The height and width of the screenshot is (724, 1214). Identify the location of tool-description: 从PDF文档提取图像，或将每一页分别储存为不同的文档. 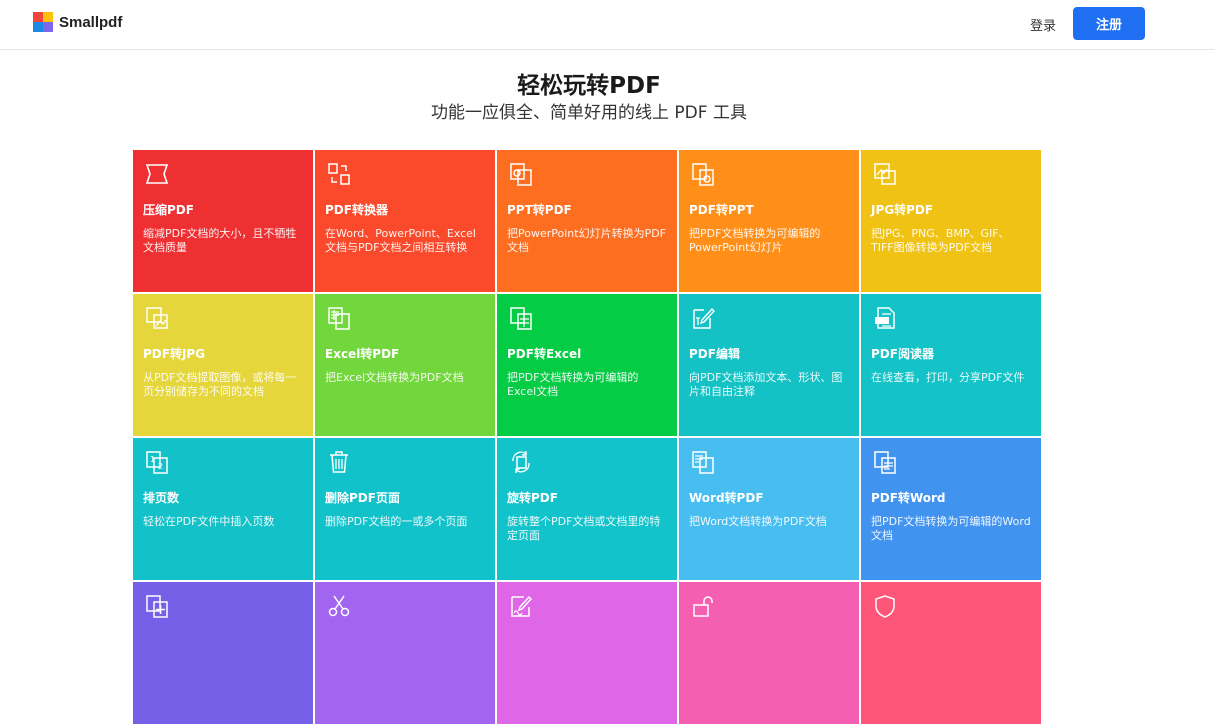
(220, 384).